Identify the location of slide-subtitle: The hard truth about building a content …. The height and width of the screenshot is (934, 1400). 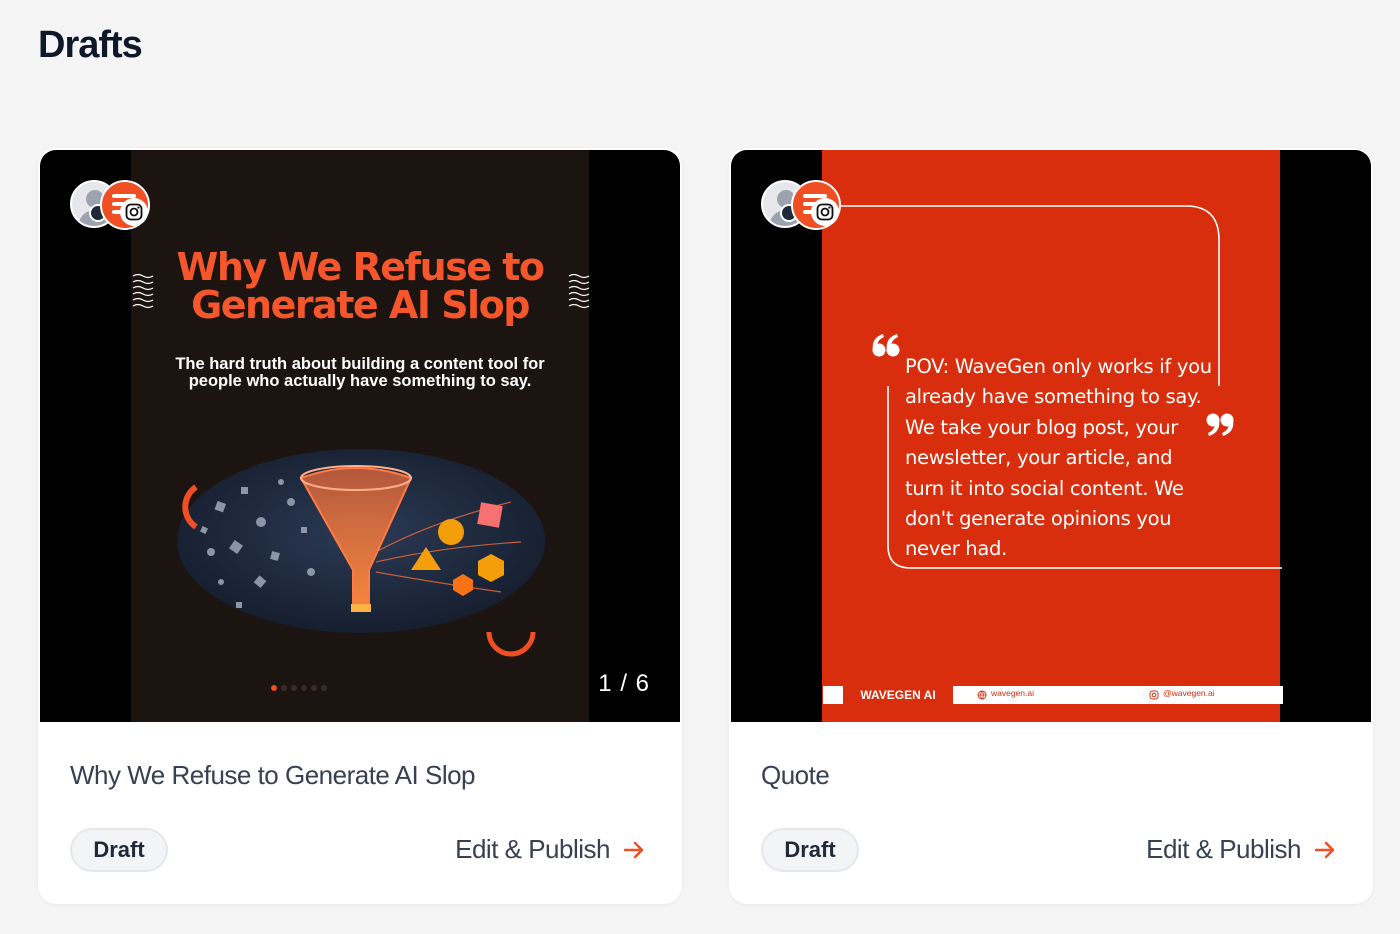
(360, 372).